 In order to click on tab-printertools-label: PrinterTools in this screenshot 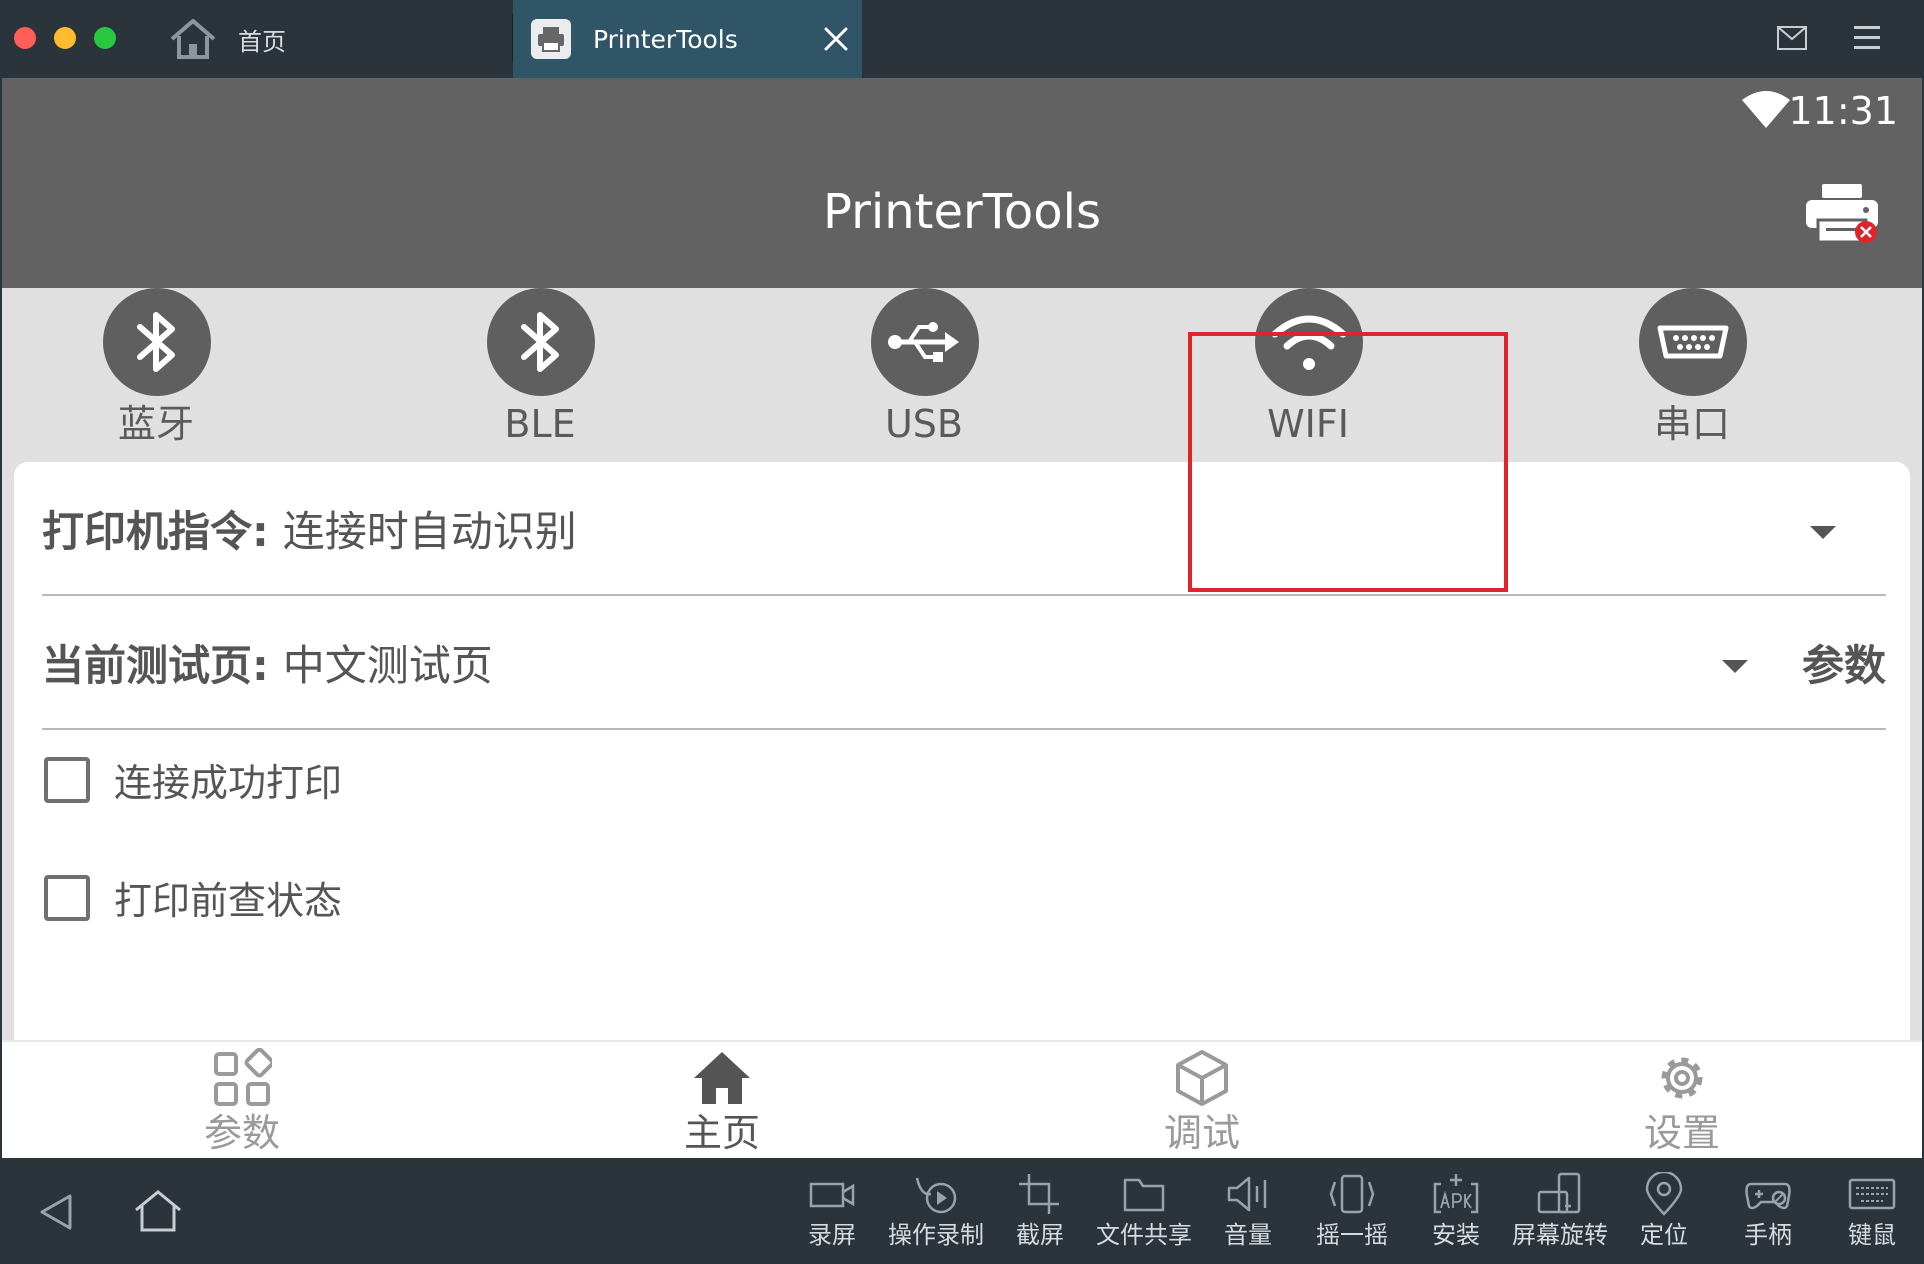, I will do `click(665, 39)`.